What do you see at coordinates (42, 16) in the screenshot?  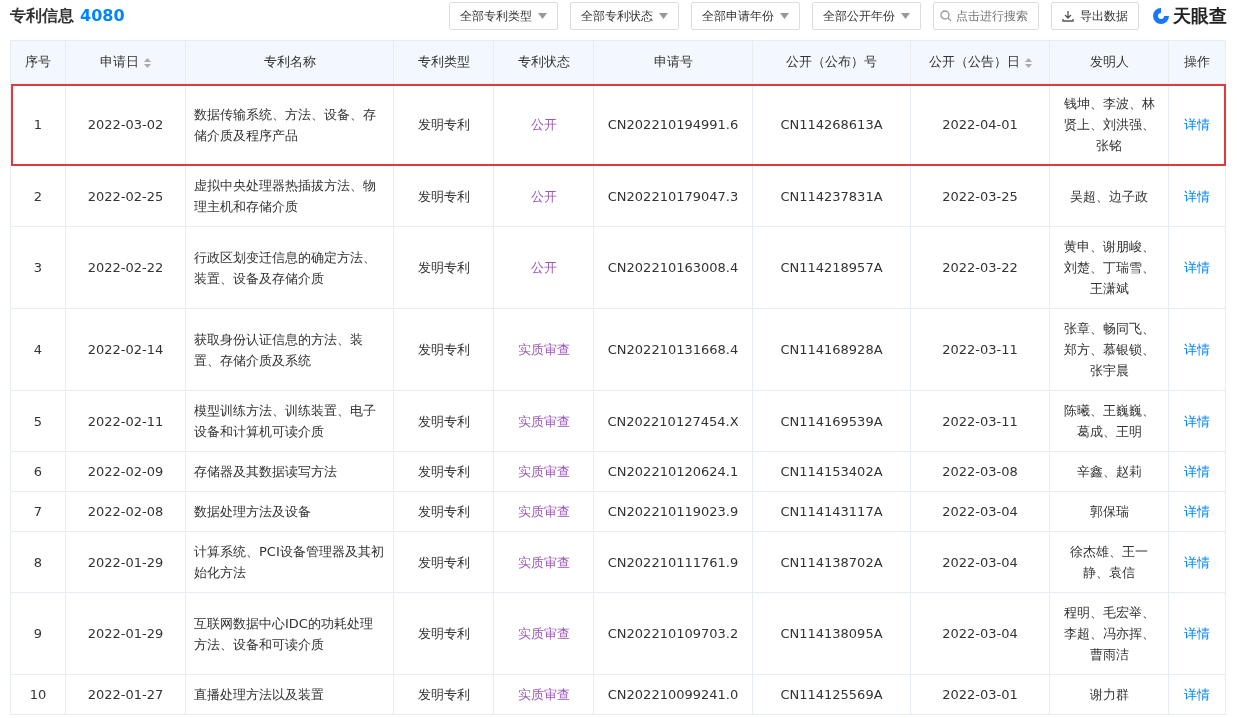 I see `section-title: 专利信息` at bounding box center [42, 16].